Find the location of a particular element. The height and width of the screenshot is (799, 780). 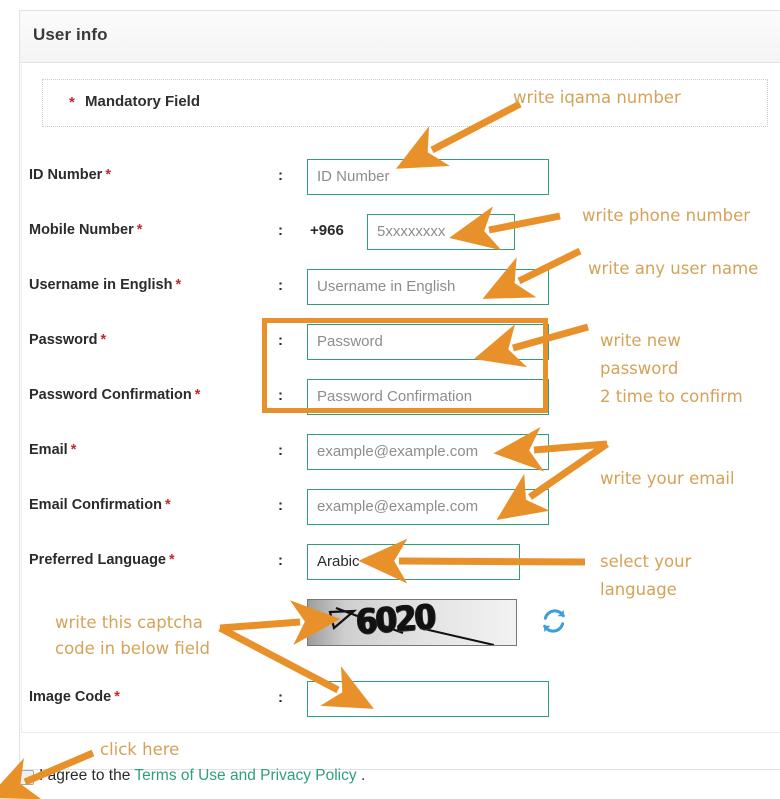

label-id-number: ID Number * is located at coordinates (70, 175).